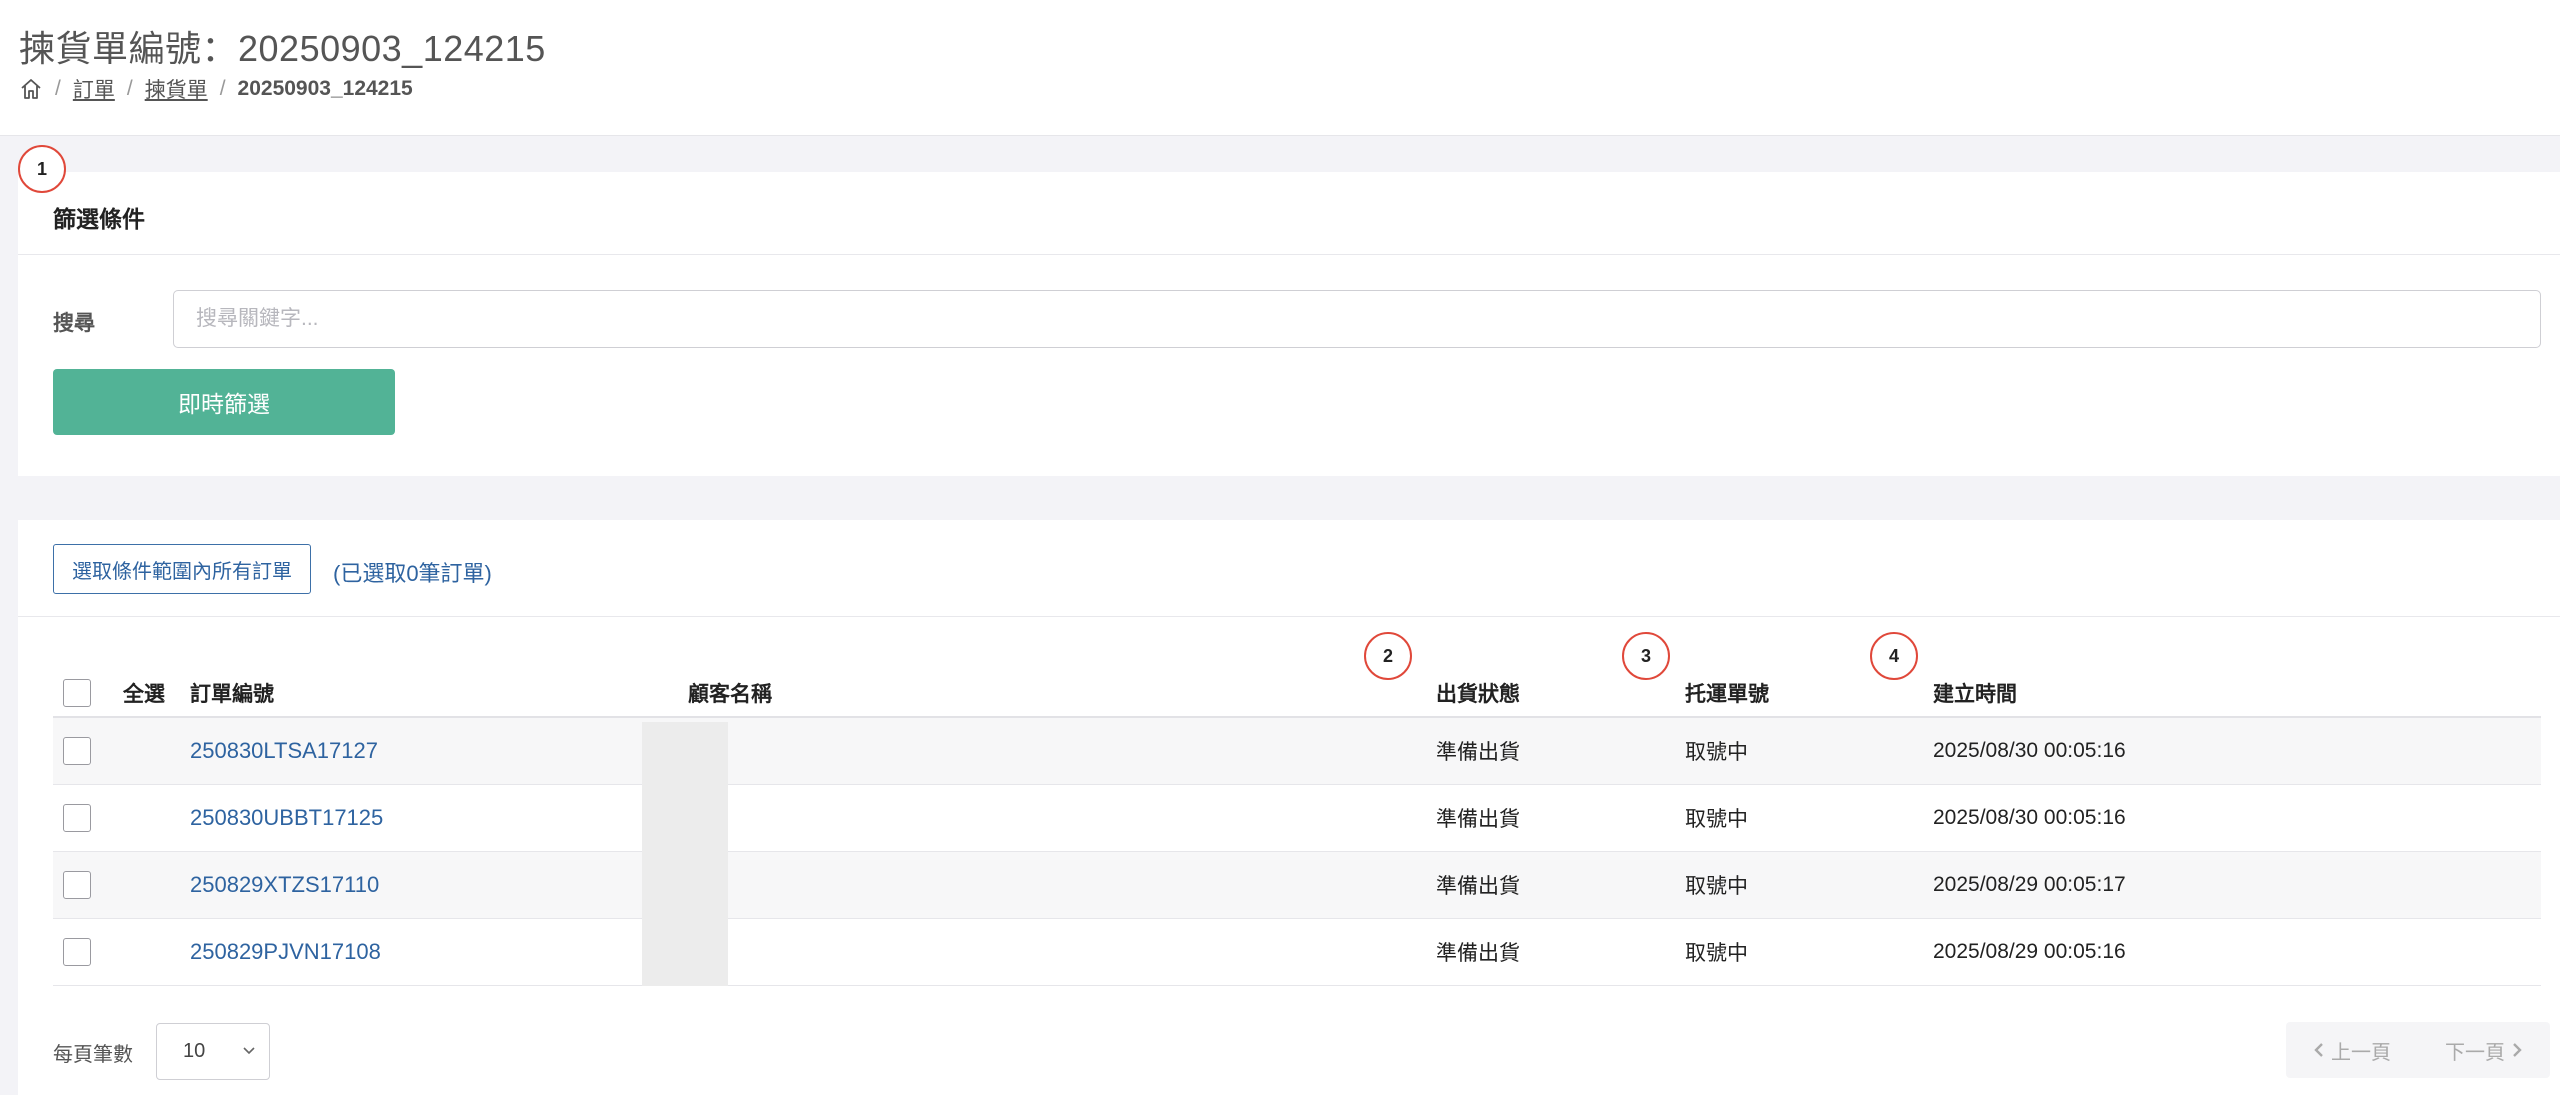 This screenshot has width=2560, height=1095. I want to click on created-cell: 2025/08/29 00:05:17, so click(2029, 884).